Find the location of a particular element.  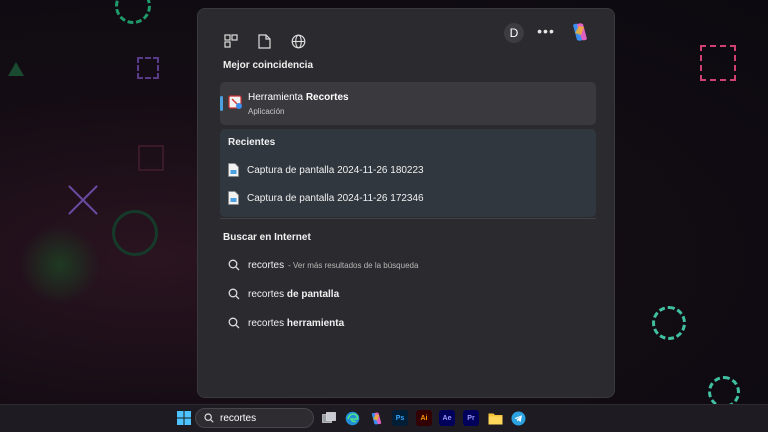

taskbar: Ps Ai Ae Pr is located at coordinates (384, 418).